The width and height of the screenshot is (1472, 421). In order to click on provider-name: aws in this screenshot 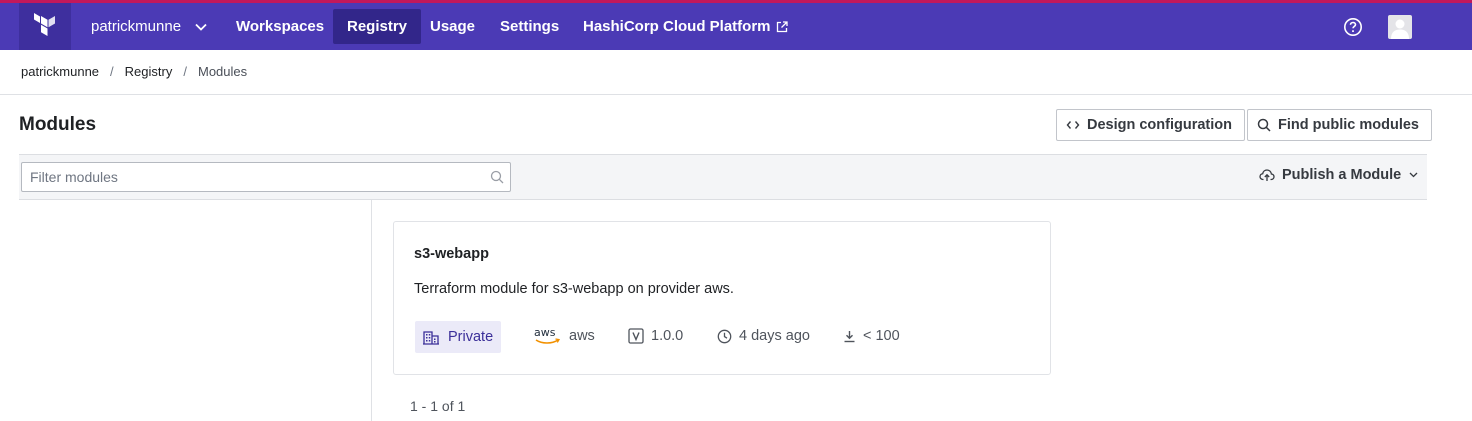, I will do `click(582, 336)`.